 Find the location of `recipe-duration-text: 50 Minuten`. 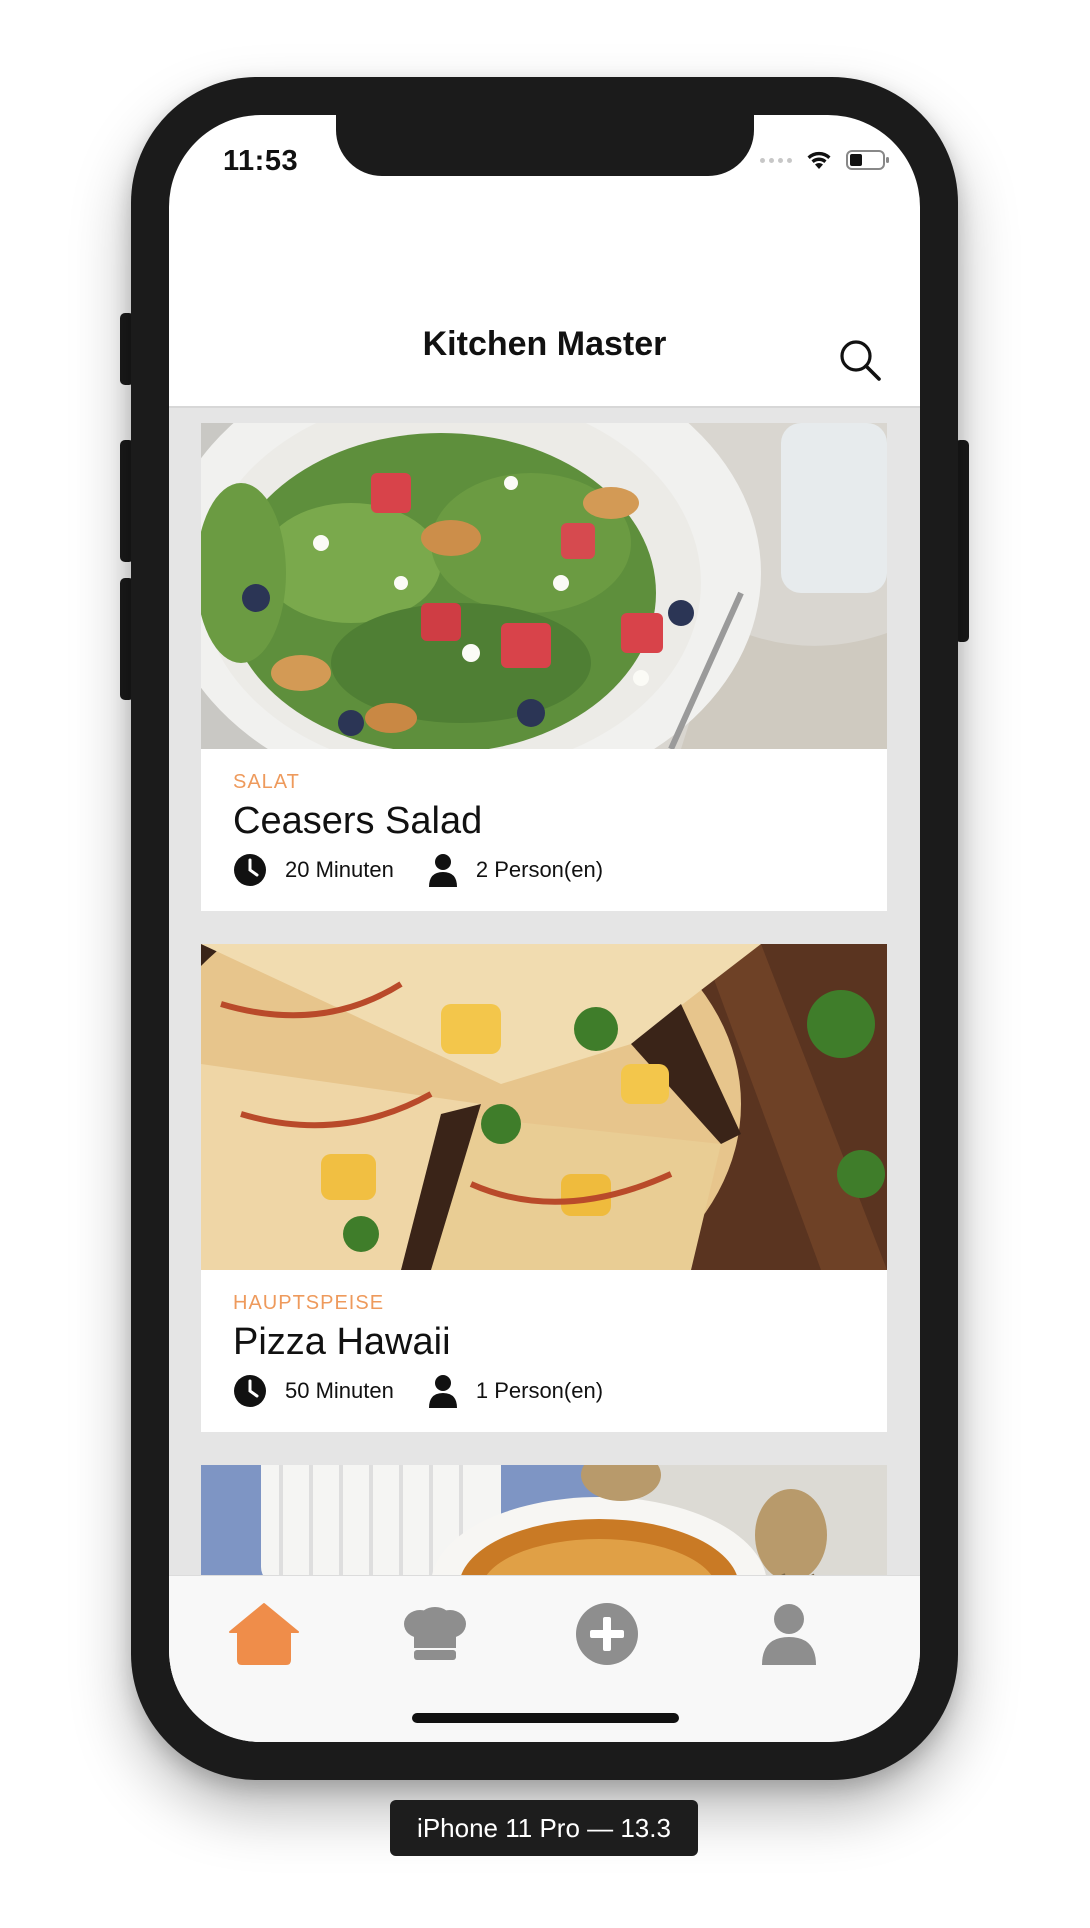

recipe-duration-text: 50 Minuten is located at coordinates (339, 1390).